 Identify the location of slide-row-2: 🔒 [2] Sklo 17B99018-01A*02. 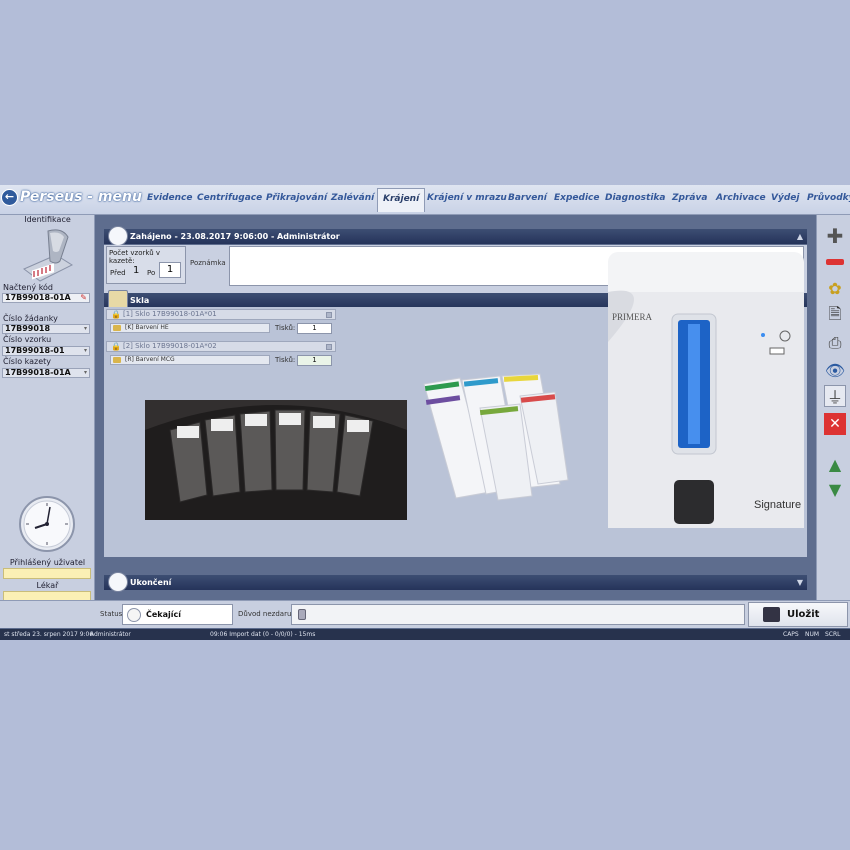
(221, 346).